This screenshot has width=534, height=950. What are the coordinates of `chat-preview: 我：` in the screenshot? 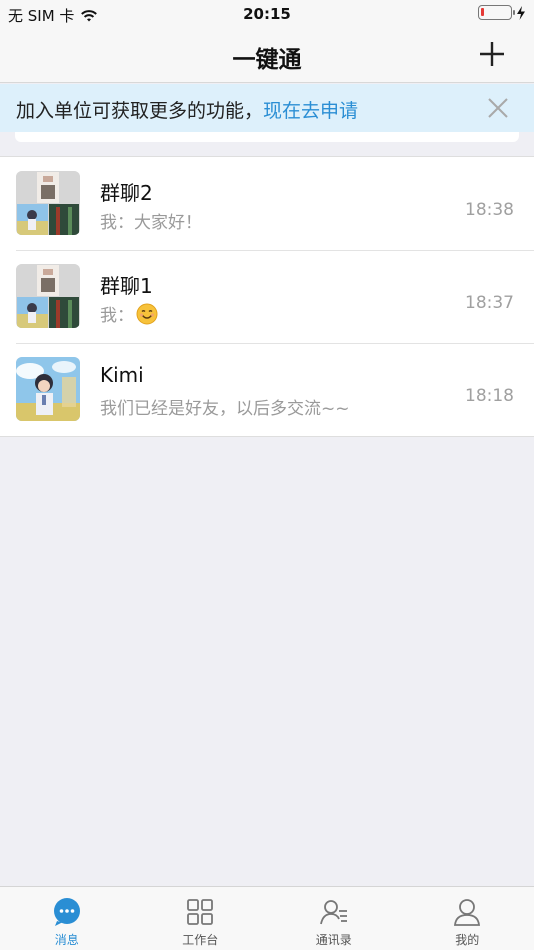 It's located at (129, 313).